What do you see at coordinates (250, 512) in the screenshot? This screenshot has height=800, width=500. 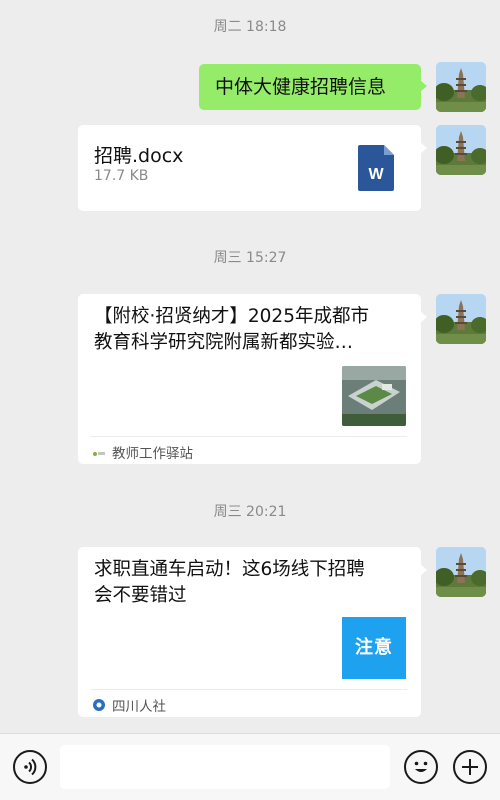 I see `timestamp: 周三 20:21` at bounding box center [250, 512].